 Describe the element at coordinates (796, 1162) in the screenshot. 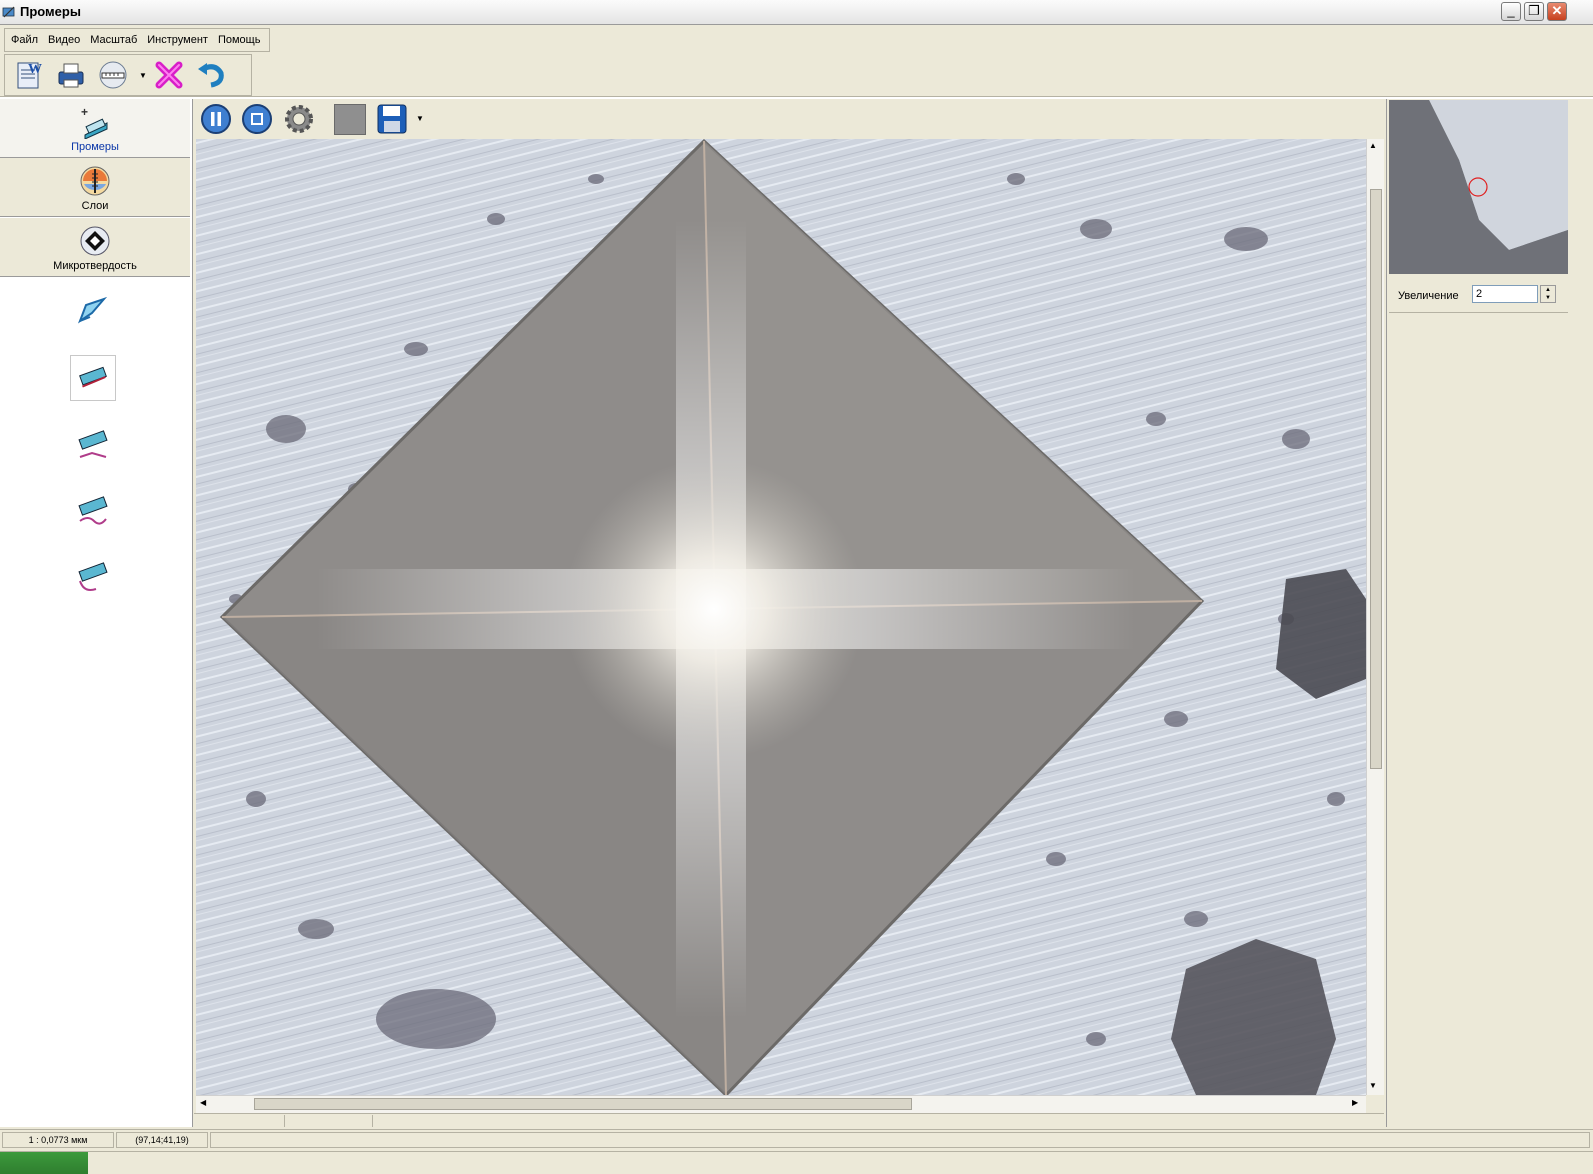

I see `bottom-strip` at that location.